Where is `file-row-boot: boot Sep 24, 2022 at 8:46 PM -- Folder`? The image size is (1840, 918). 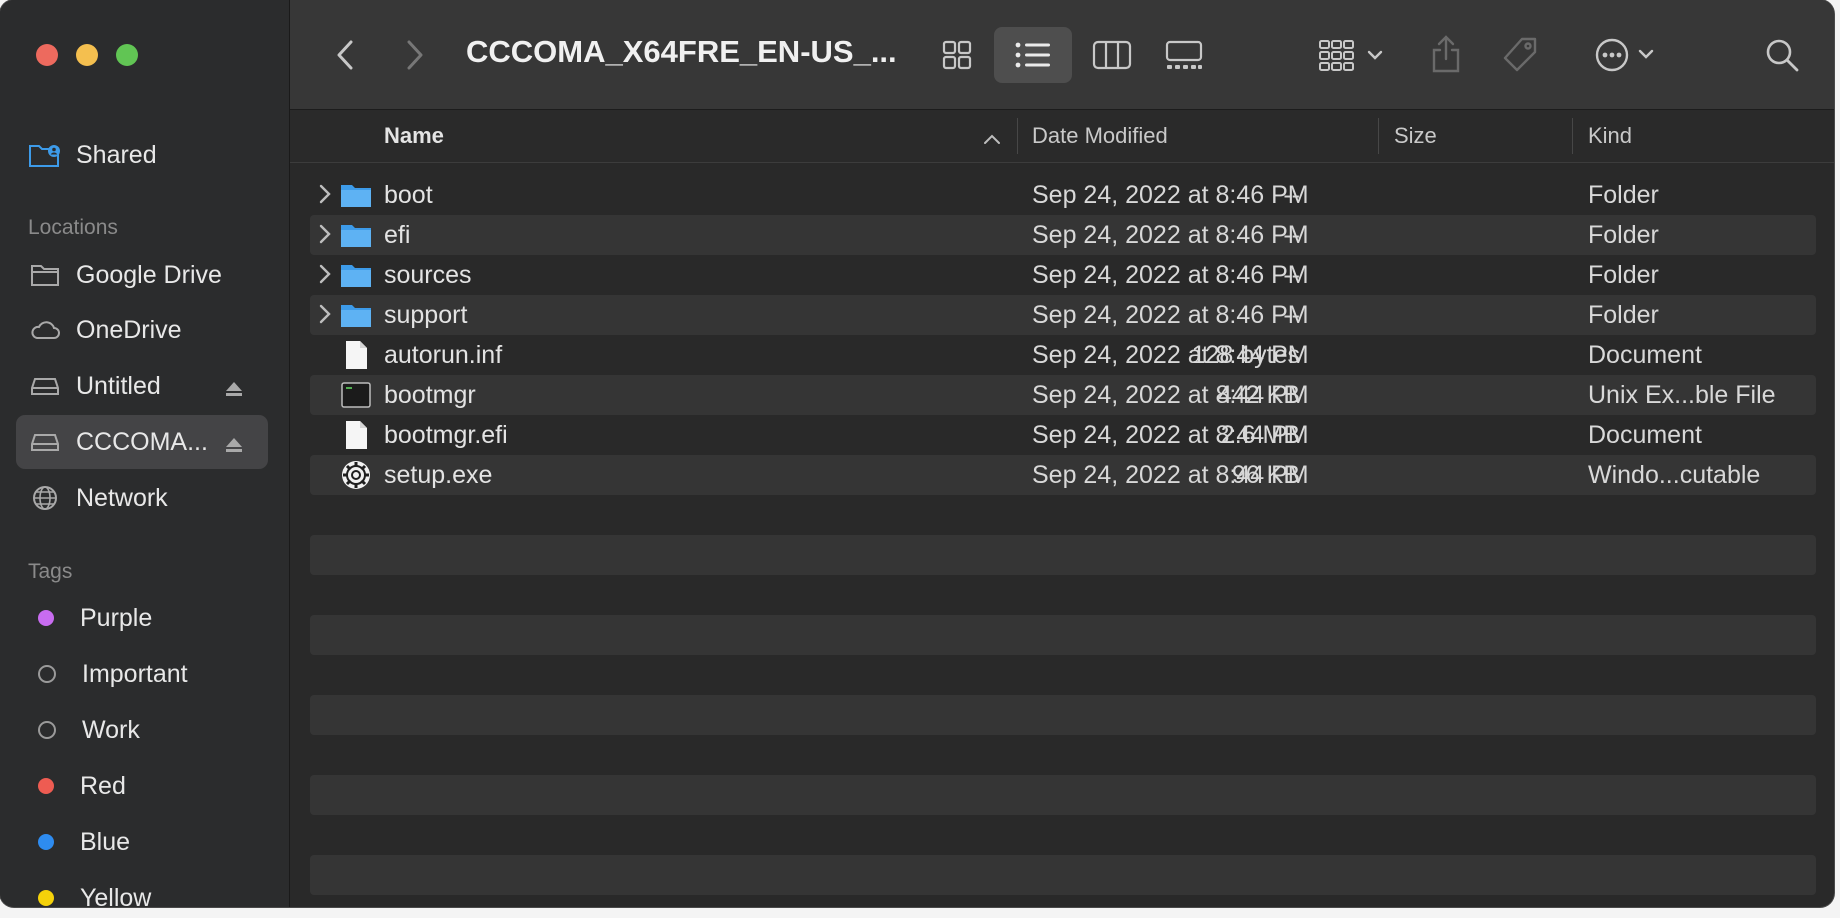 file-row-boot: boot Sep 24, 2022 at 8:46 PM -- Folder is located at coordinates (1063, 195).